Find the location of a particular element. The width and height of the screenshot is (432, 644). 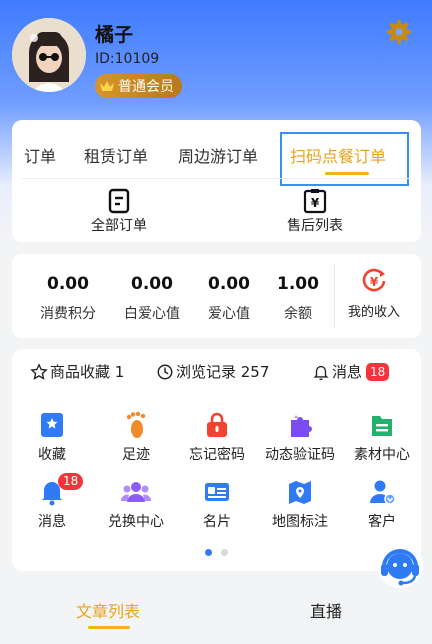

my-income-label: 我的收入 is located at coordinates (373, 312).